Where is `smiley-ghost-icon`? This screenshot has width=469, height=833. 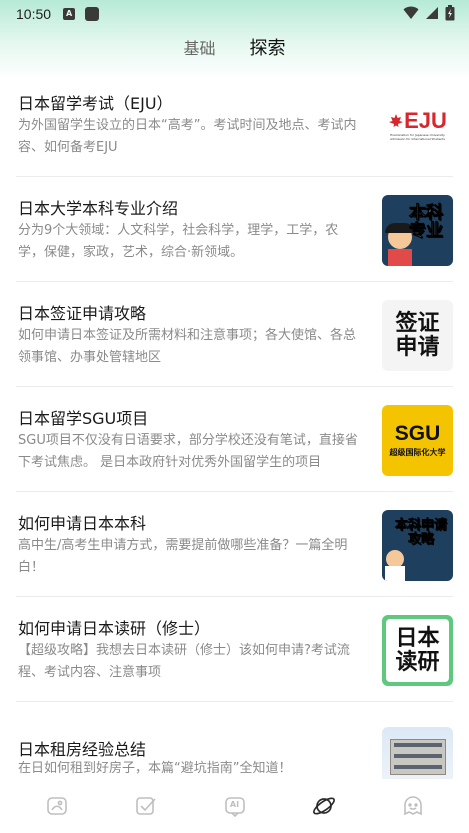
smiley-ghost-icon is located at coordinates (412, 806).